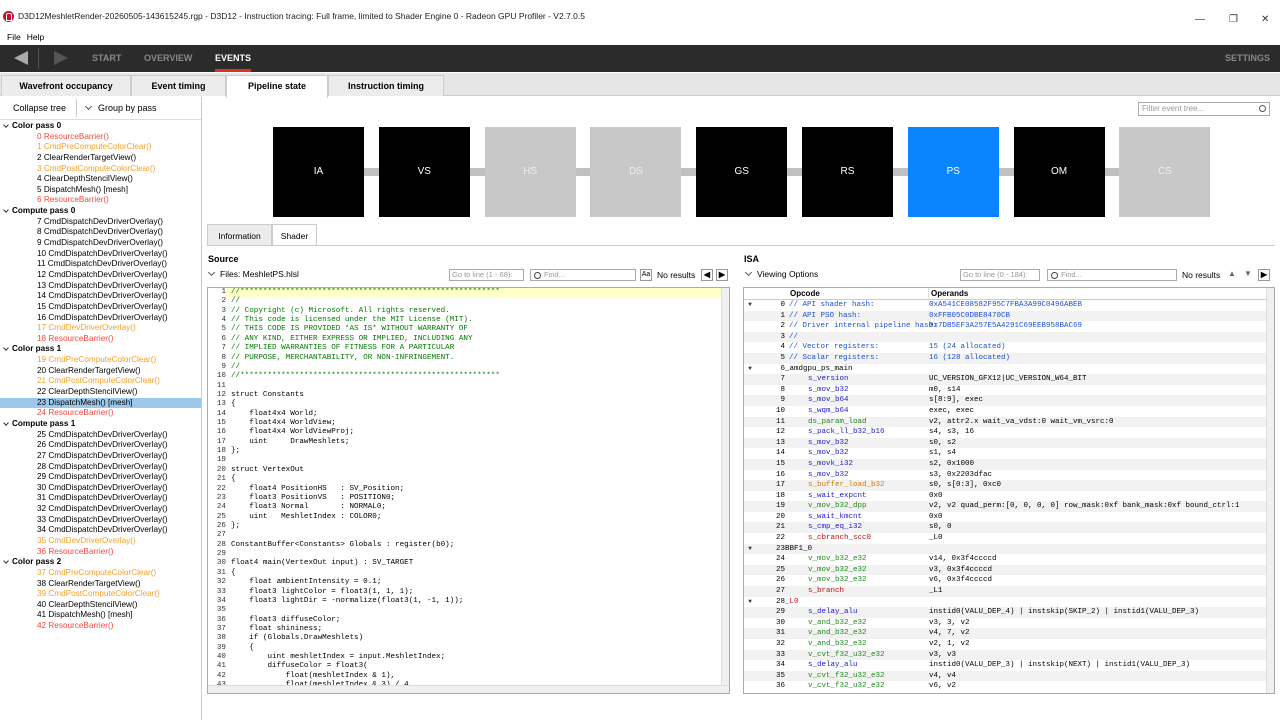  I want to click on find-next-arrow-icon: ▶, so click(722, 275).